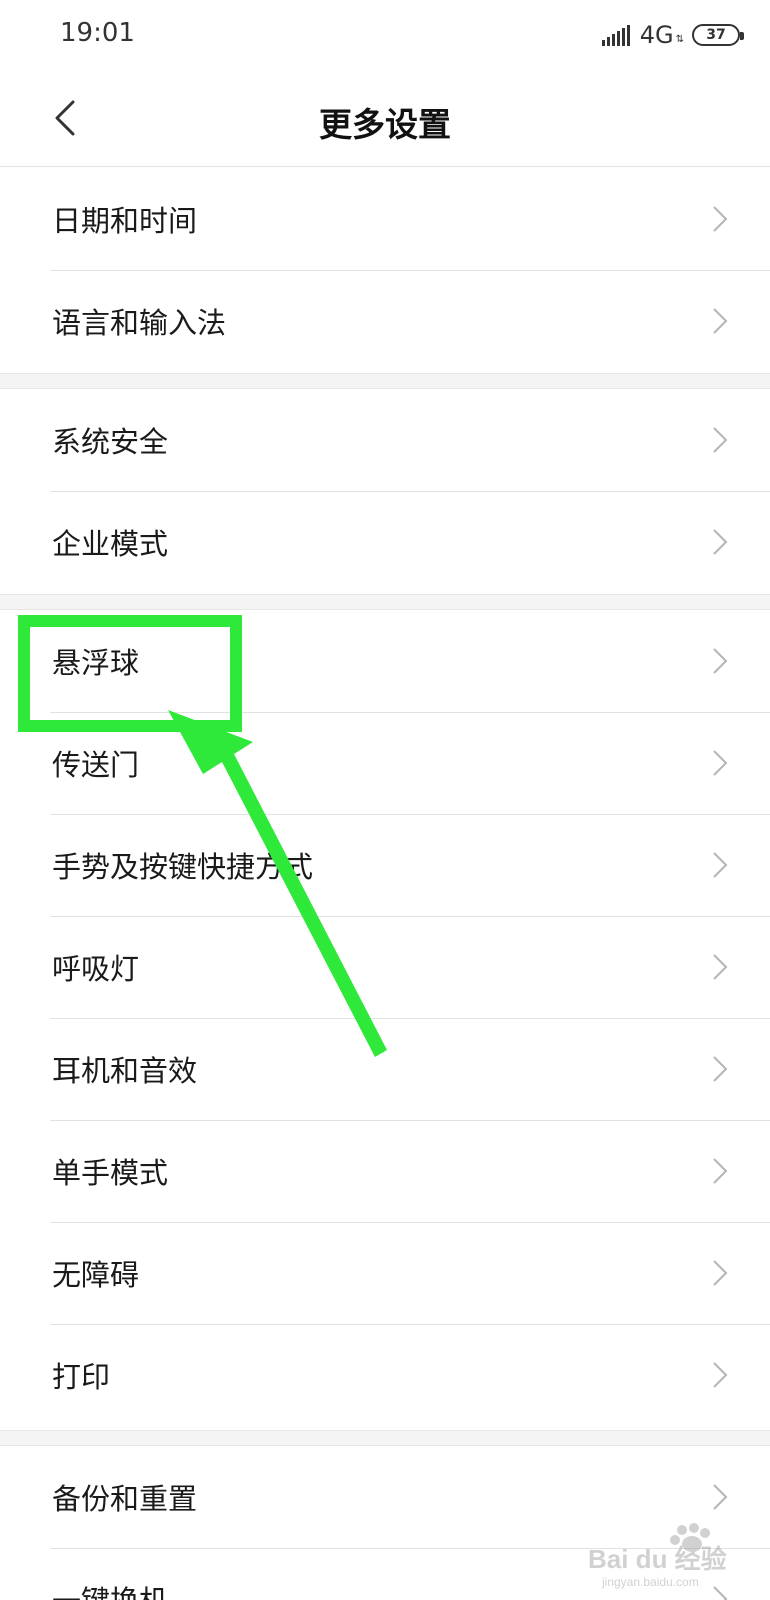  I want to click on battery-level: 37, so click(716, 35).